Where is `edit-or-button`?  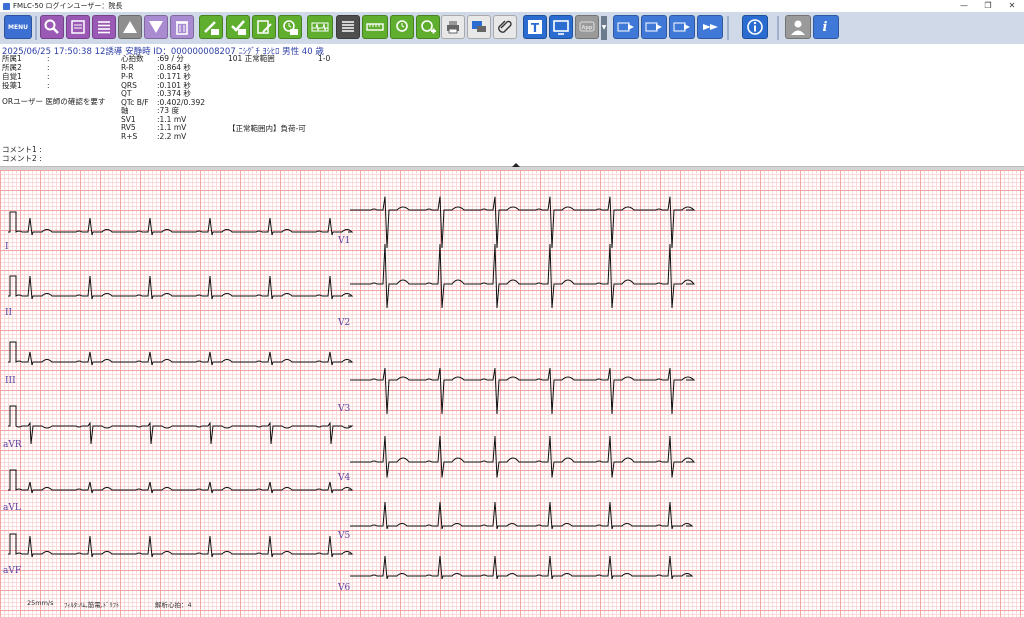
edit-or-button is located at coordinates (211, 27).